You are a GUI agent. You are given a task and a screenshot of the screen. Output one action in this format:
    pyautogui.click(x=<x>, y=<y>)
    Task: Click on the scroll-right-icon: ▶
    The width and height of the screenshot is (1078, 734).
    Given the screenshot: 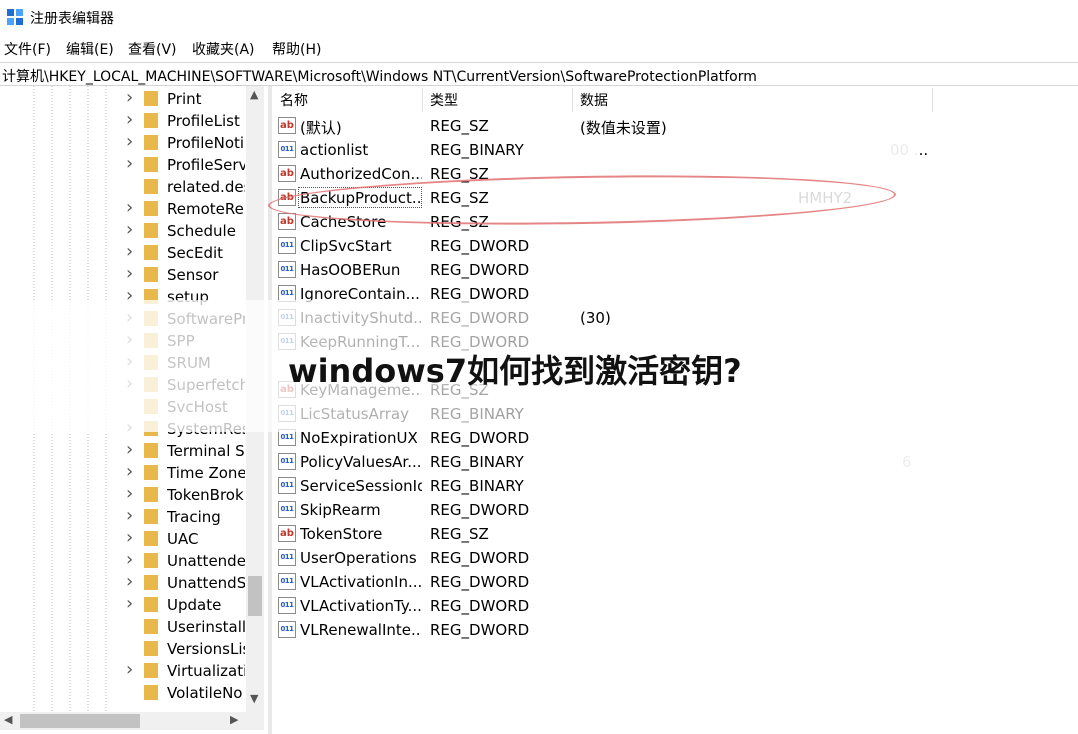 What is the action you would take?
    pyautogui.click(x=234, y=719)
    